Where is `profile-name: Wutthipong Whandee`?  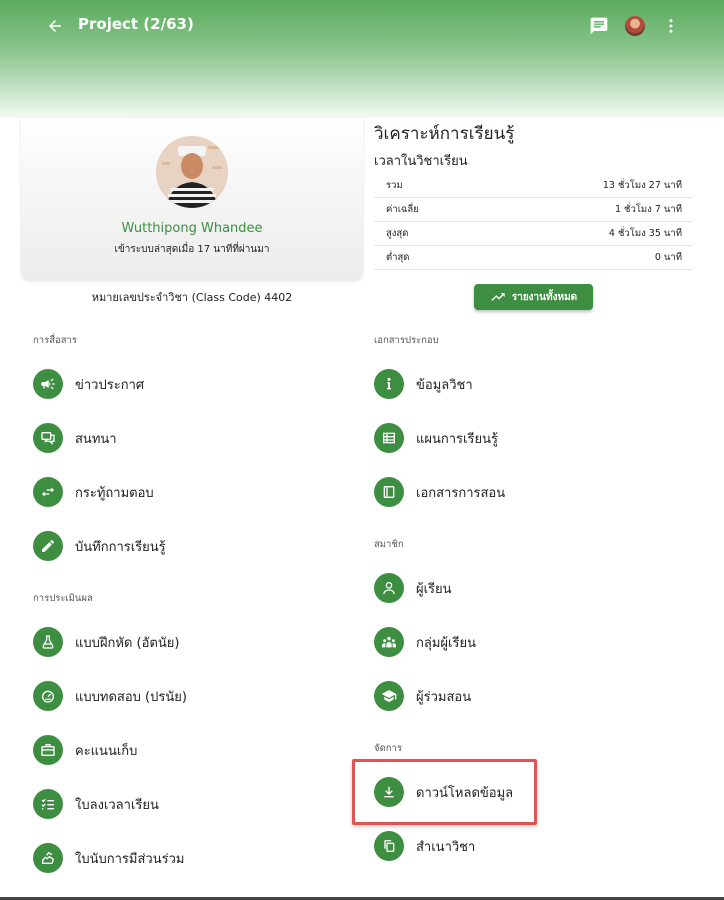
profile-name: Wutthipong Whandee is located at coordinates (192, 228).